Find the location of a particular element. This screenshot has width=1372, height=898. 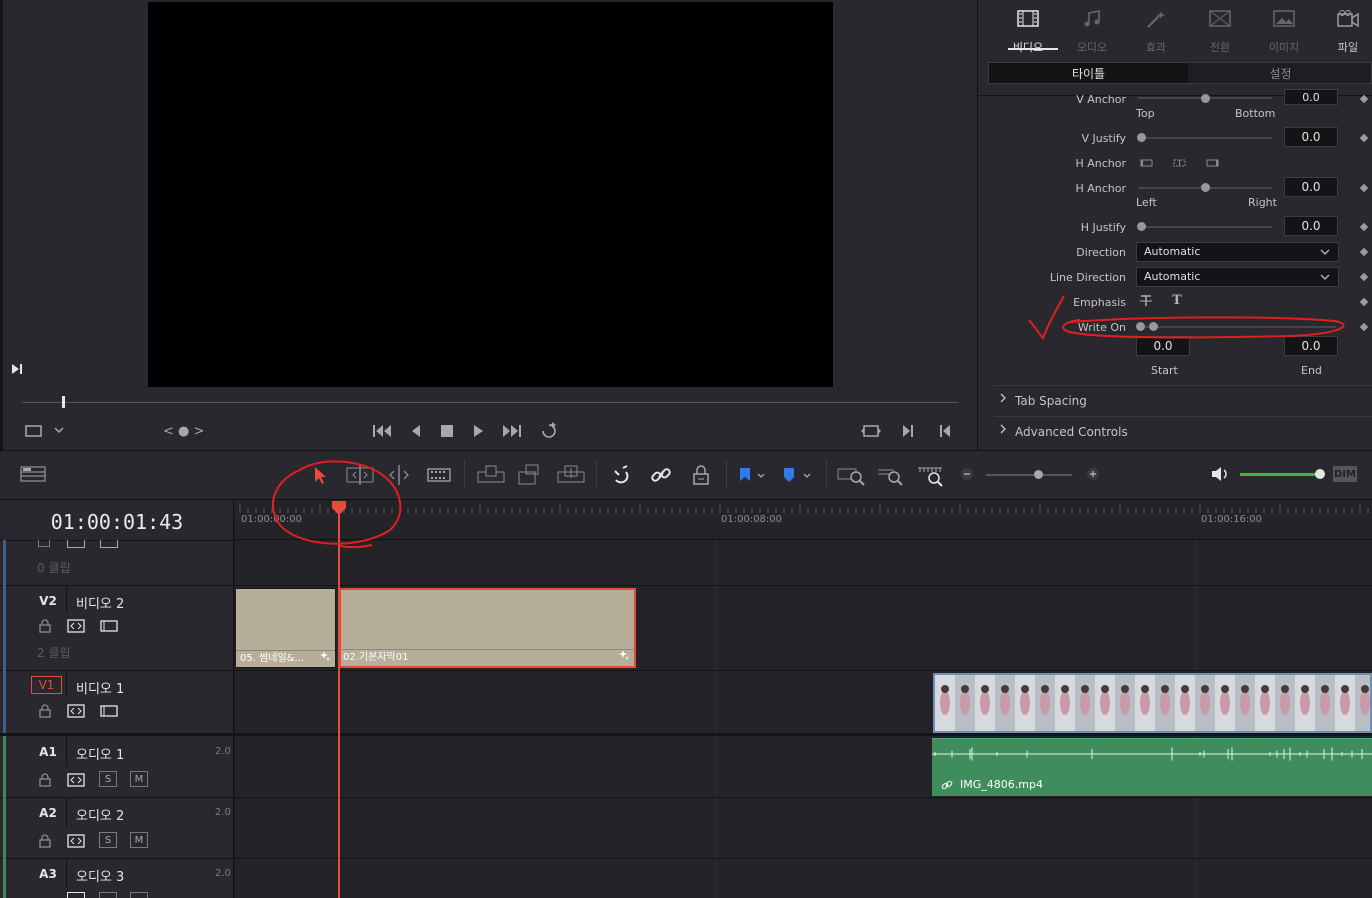

trim-tool-icon is located at coordinates (360, 475).